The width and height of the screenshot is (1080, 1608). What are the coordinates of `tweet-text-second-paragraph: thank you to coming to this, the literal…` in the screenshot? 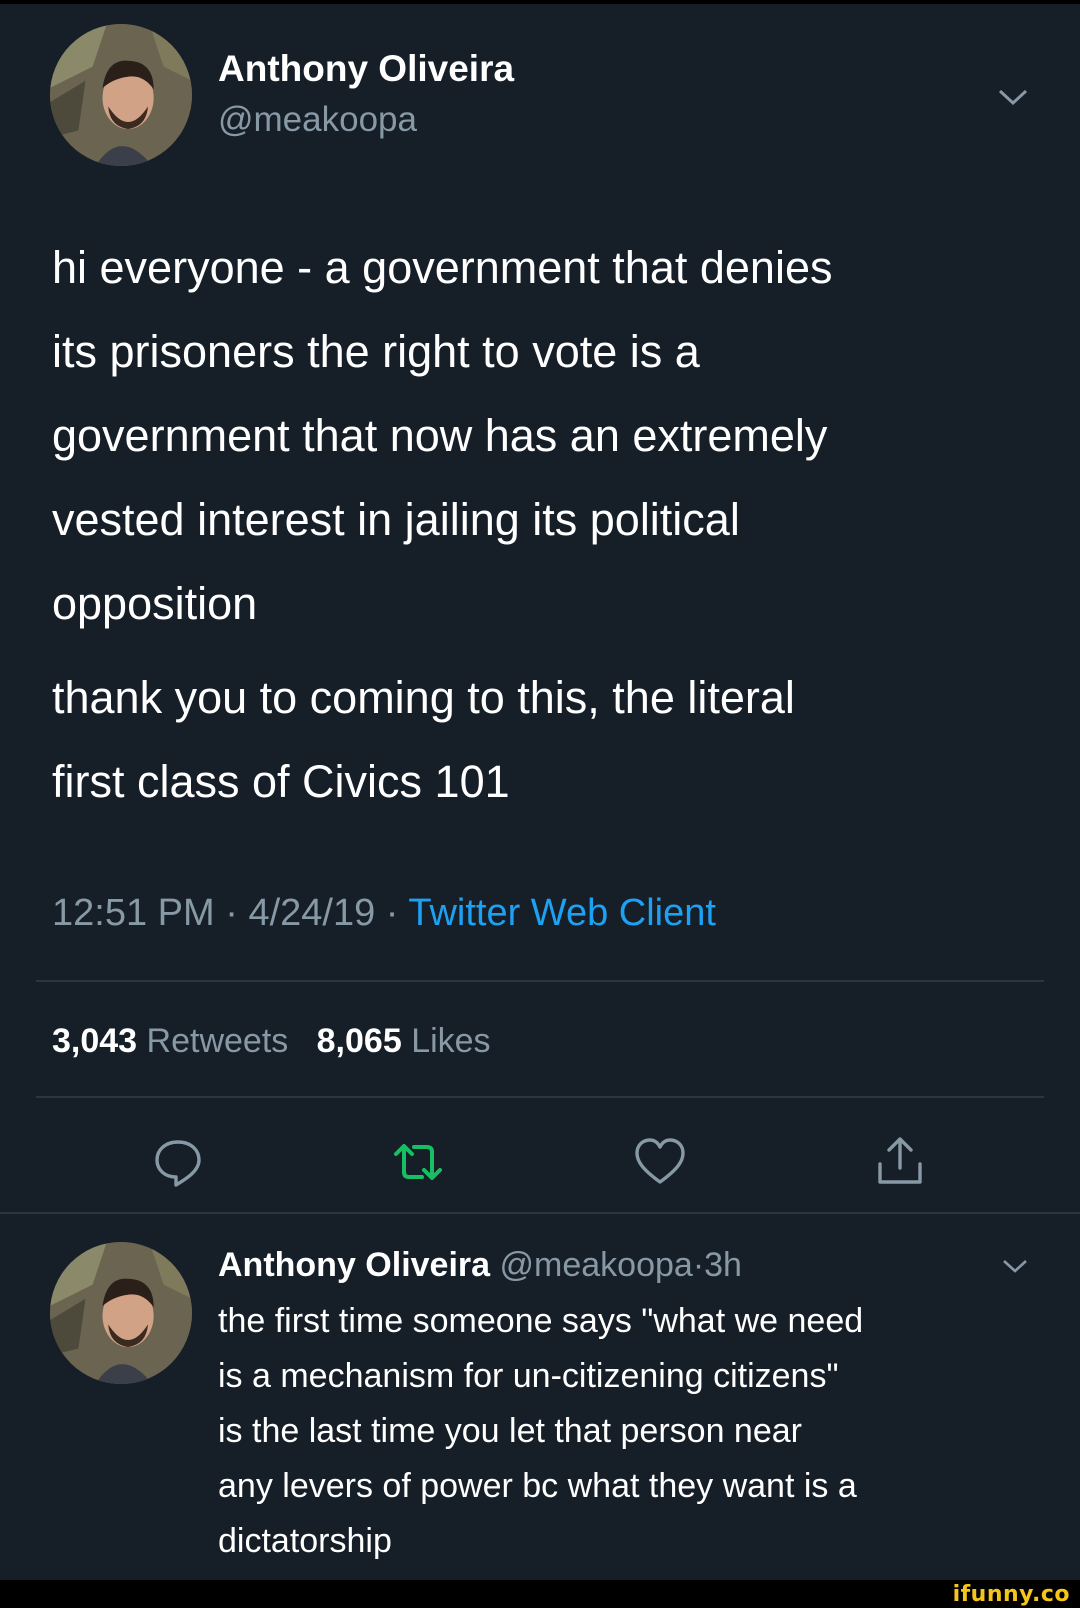 It's located at (552, 740).